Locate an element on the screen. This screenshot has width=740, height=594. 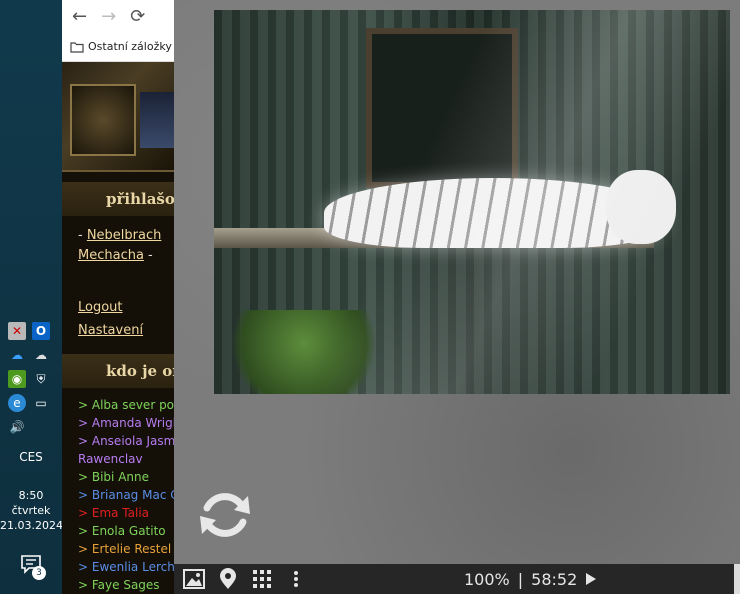
ornament-image is located at coordinates (103, 120).